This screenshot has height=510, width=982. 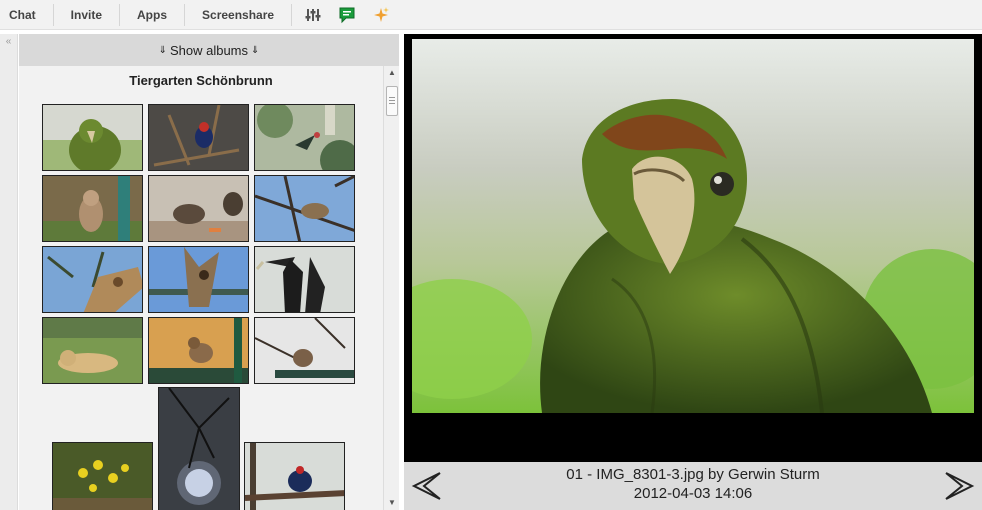 I want to click on thumbnail-parrot, so click(x=92, y=137).